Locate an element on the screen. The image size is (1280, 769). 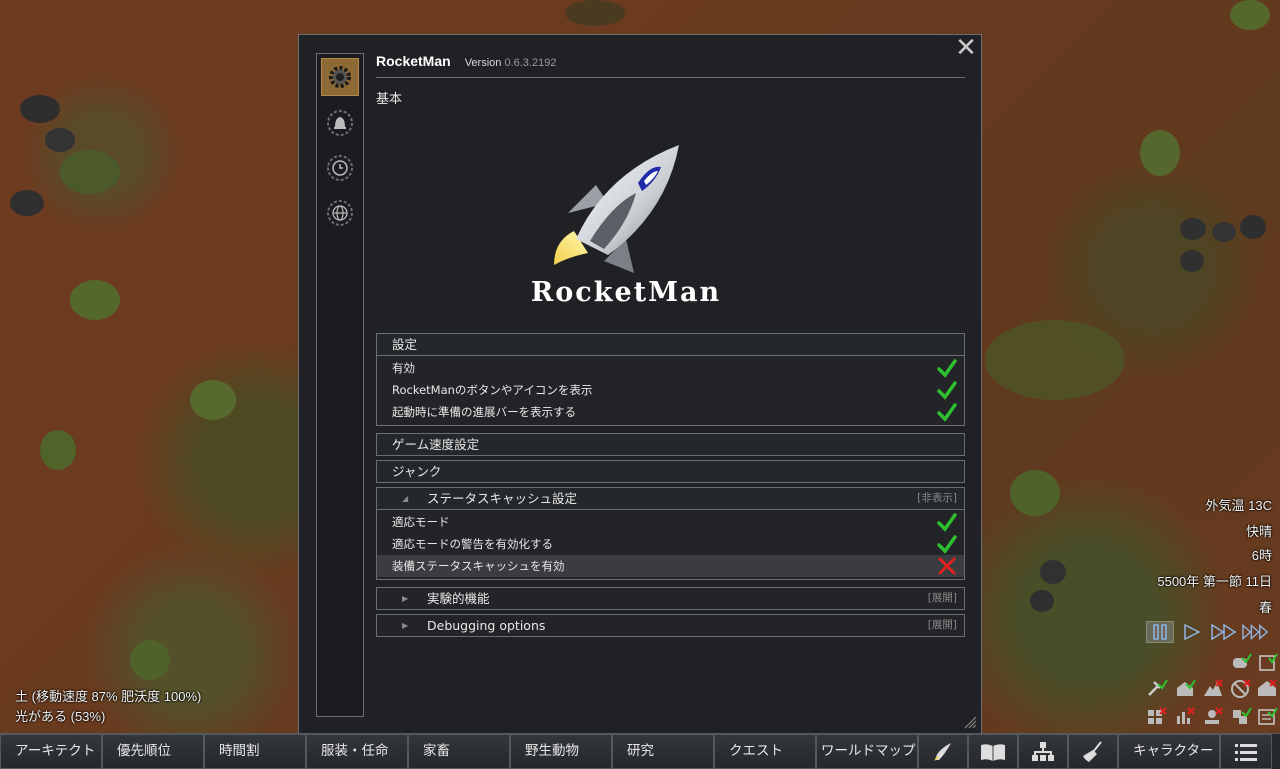
junk-group: ジャンク is located at coordinates (670, 471).